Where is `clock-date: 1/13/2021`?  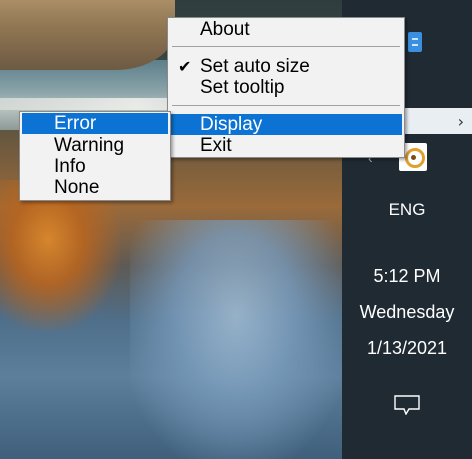 clock-date: 1/13/2021 is located at coordinates (407, 348).